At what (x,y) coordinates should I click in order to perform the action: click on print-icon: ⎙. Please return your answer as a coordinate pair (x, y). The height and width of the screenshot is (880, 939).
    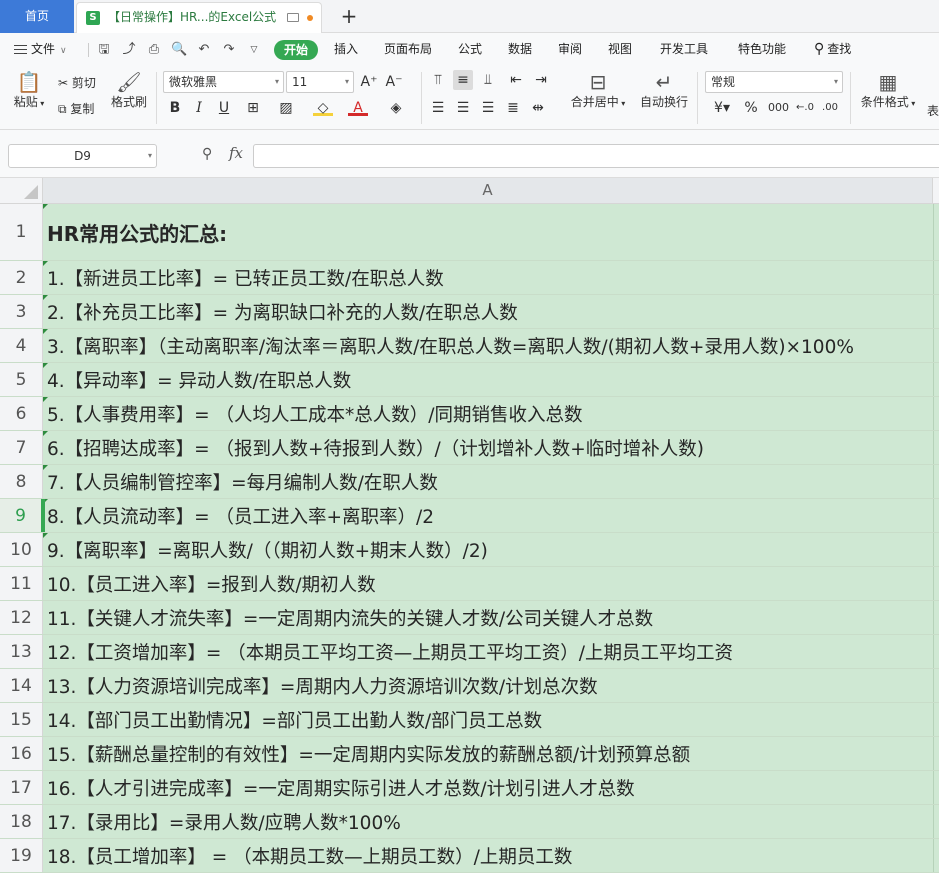
    Looking at the image, I should click on (154, 50).